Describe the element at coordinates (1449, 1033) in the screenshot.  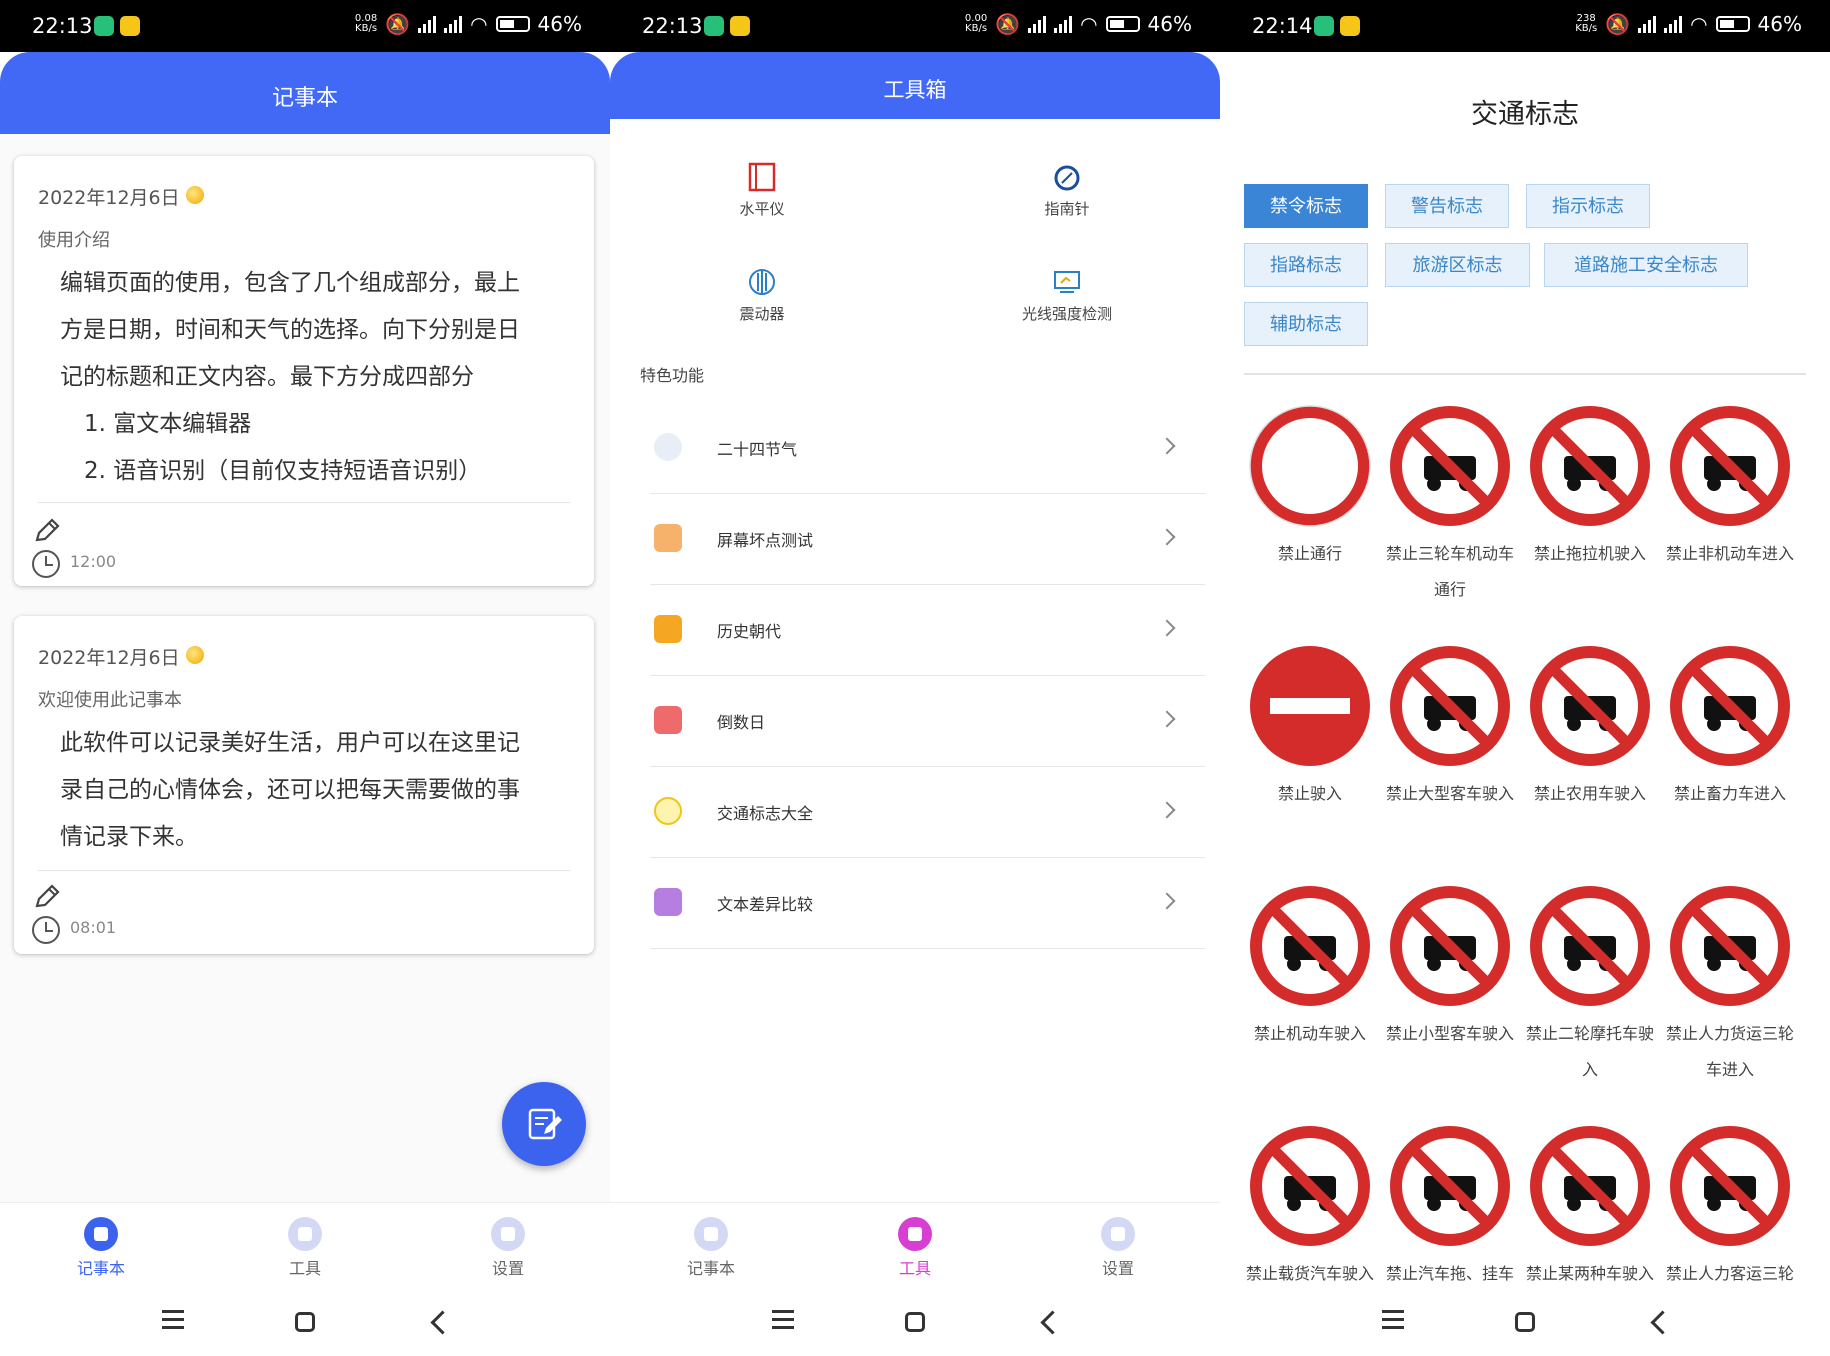
I see `sign-label: 禁止小型客车驶入` at that location.